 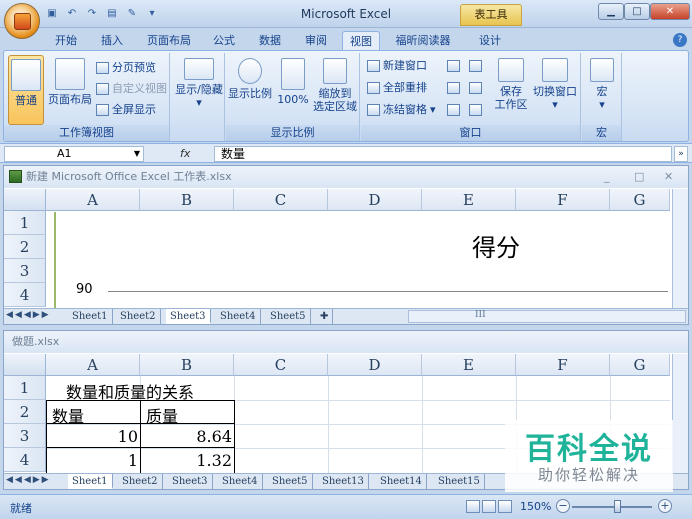 What do you see at coordinates (668, 177) in the screenshot?
I see `workbook-1-close-button: ✕` at bounding box center [668, 177].